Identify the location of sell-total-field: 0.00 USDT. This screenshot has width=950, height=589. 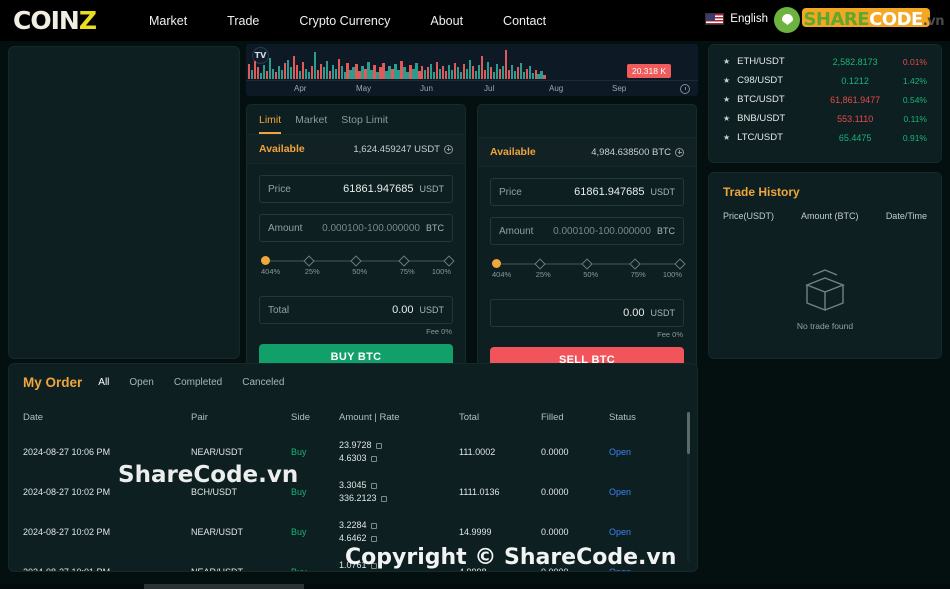
(587, 313).